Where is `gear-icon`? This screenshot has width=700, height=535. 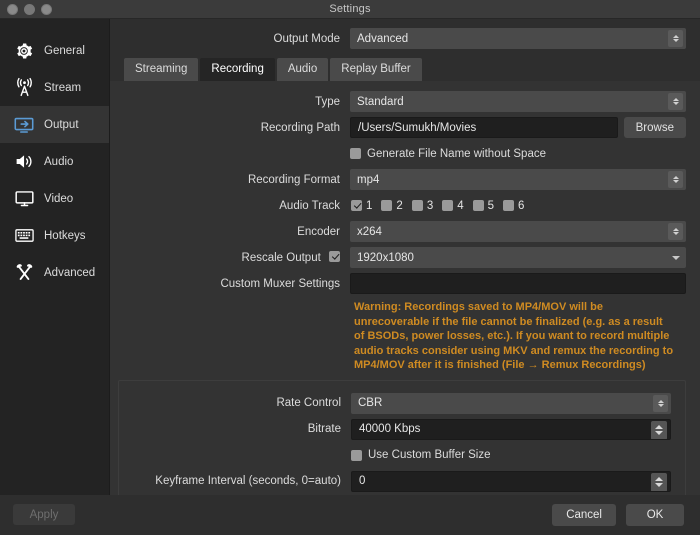 gear-icon is located at coordinates (24, 51).